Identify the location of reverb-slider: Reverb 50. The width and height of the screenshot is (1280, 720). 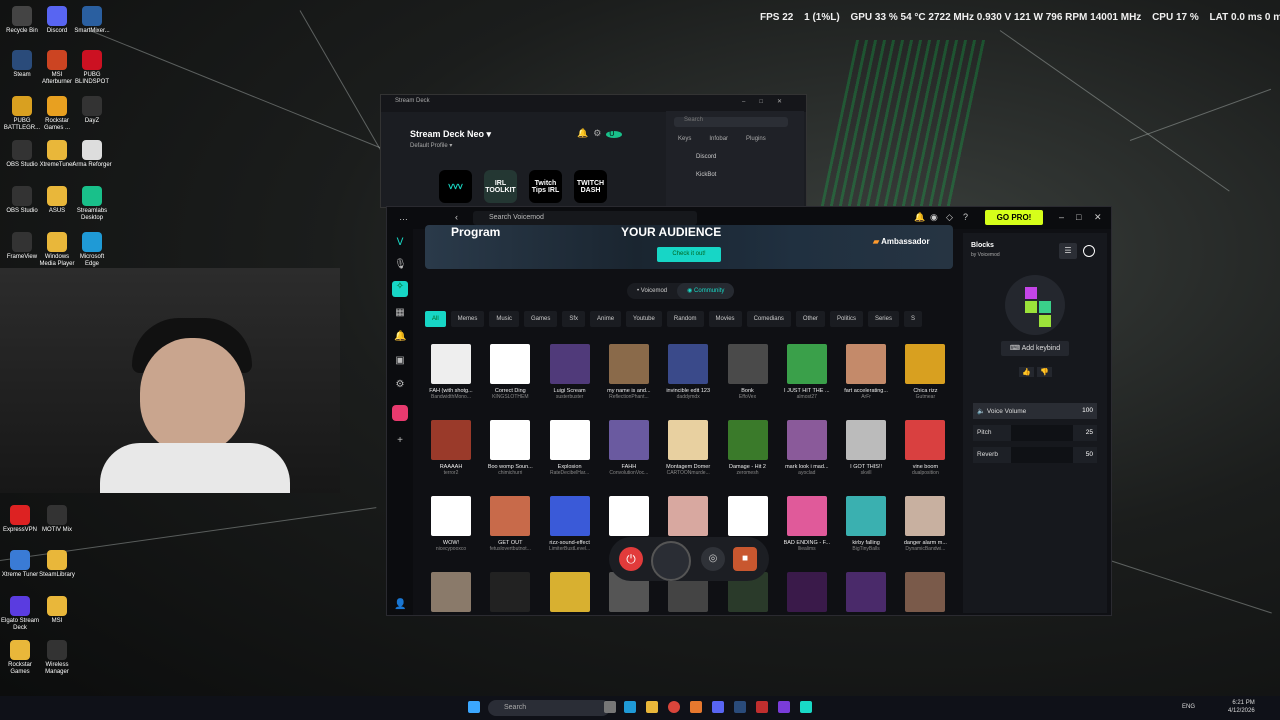
(1035, 455).